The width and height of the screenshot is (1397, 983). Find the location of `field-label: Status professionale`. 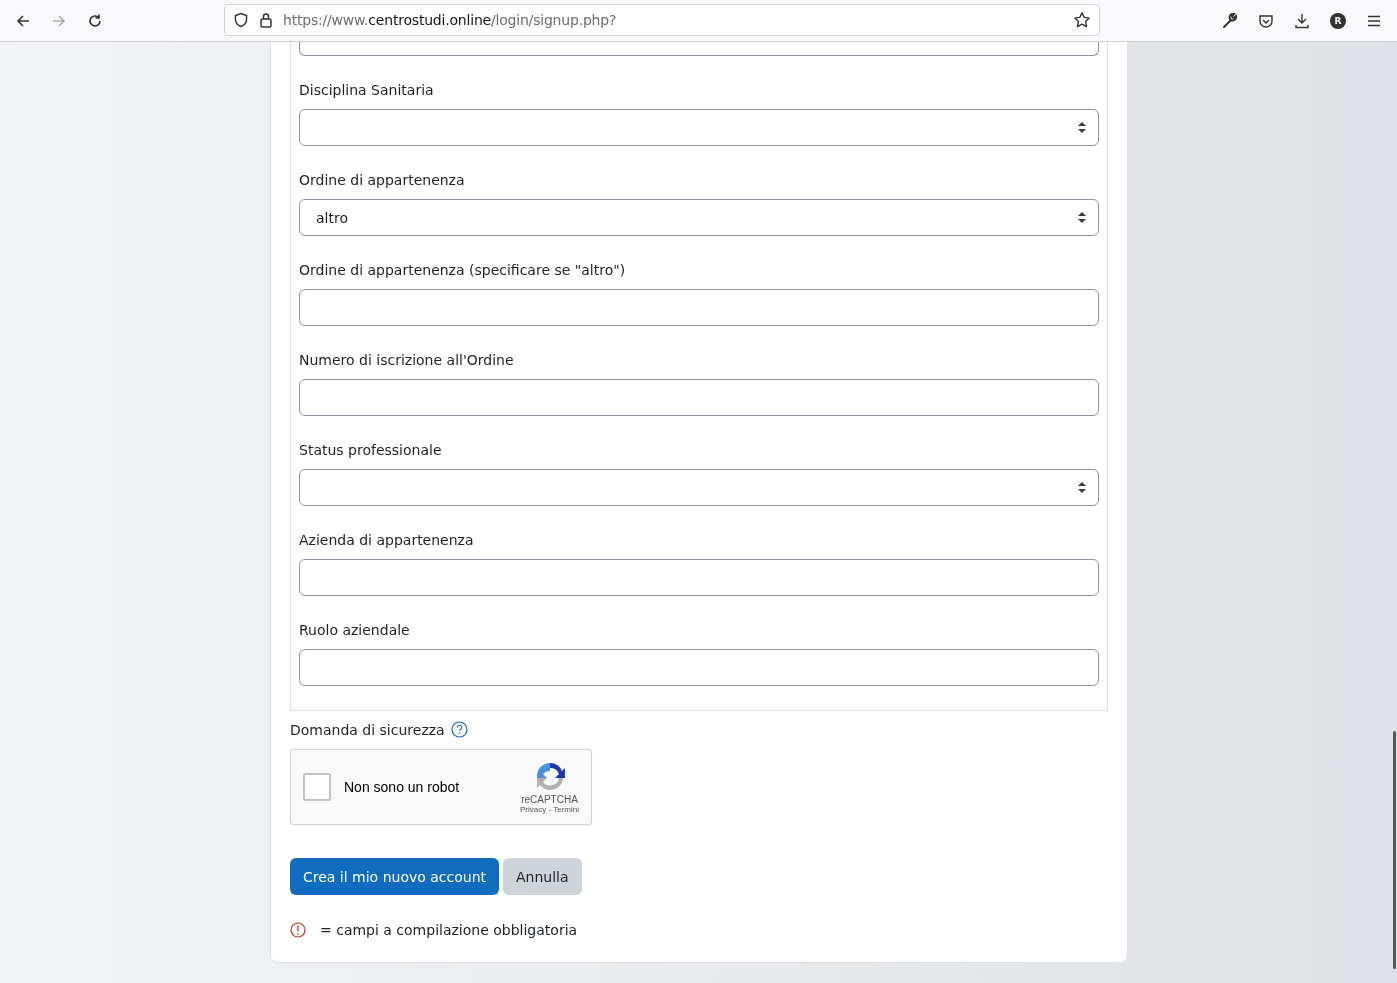

field-label: Status professionale is located at coordinates (370, 450).